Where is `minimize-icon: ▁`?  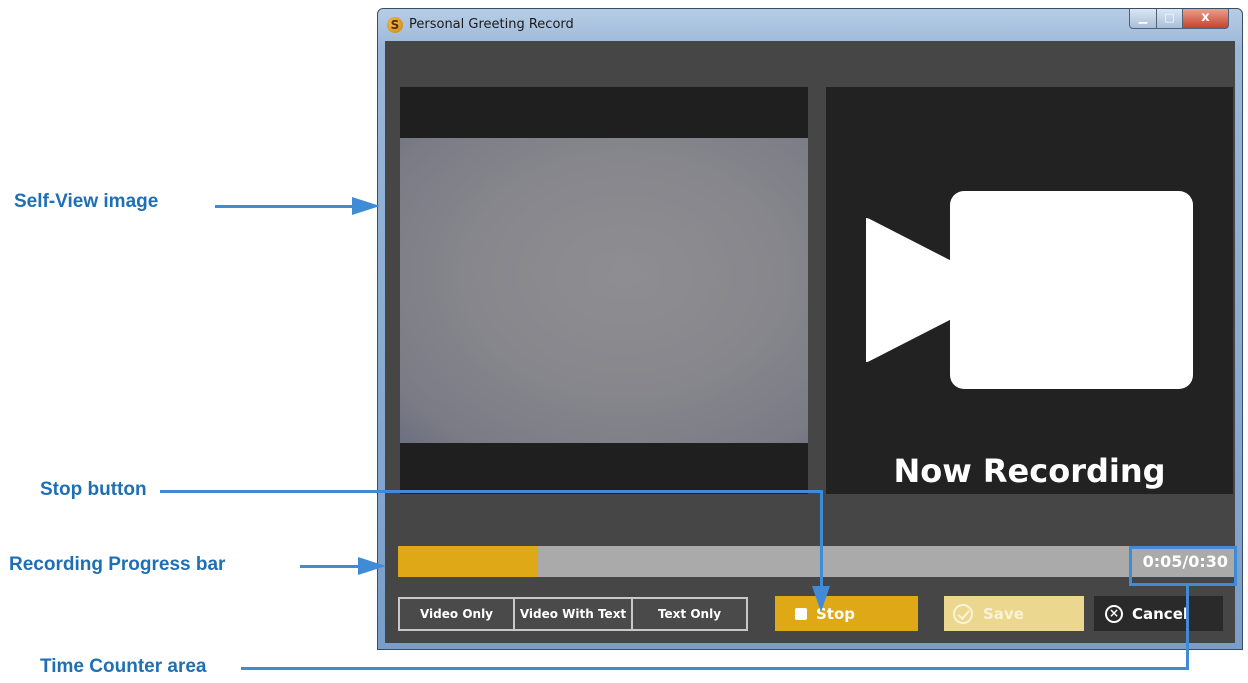
minimize-icon: ▁ is located at coordinates (1143, 17).